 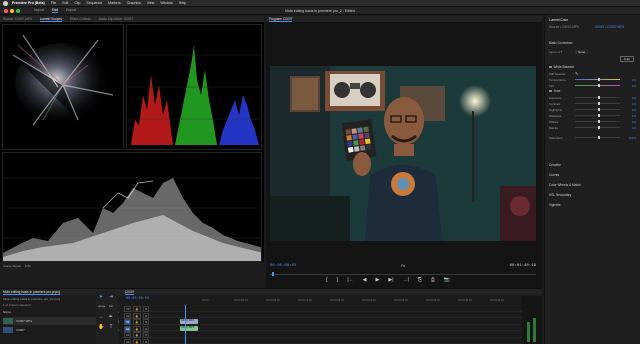 I want to click on vectorscope, so click(x=63, y=87).